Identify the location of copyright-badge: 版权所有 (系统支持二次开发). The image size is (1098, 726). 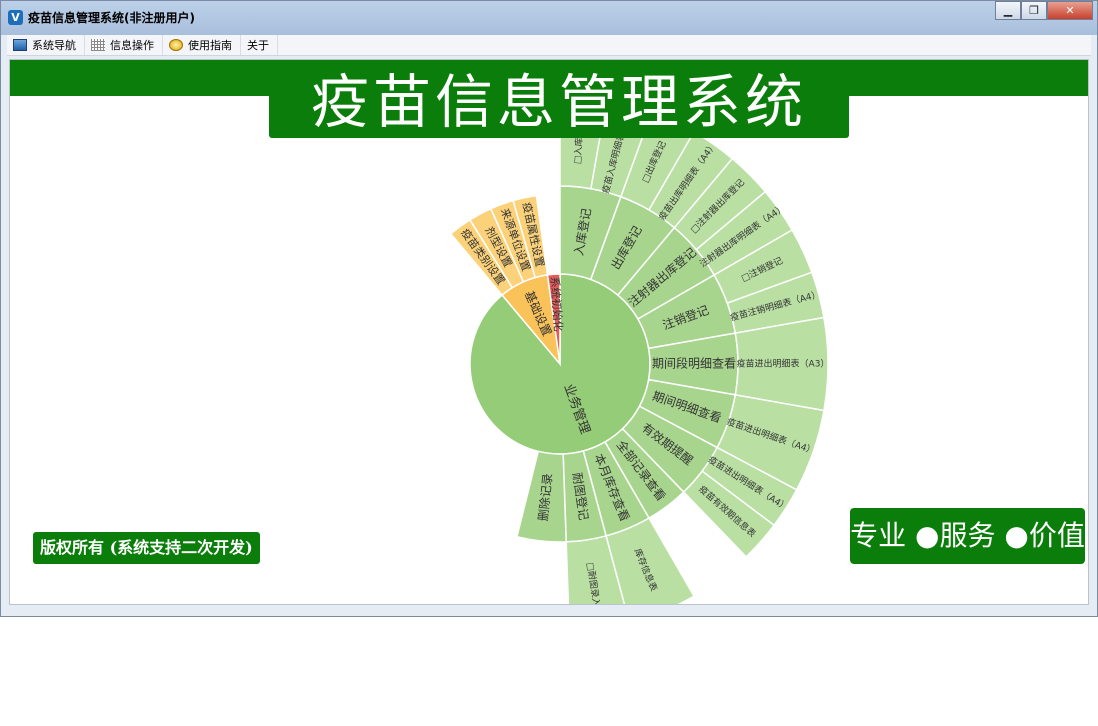
(146, 548).